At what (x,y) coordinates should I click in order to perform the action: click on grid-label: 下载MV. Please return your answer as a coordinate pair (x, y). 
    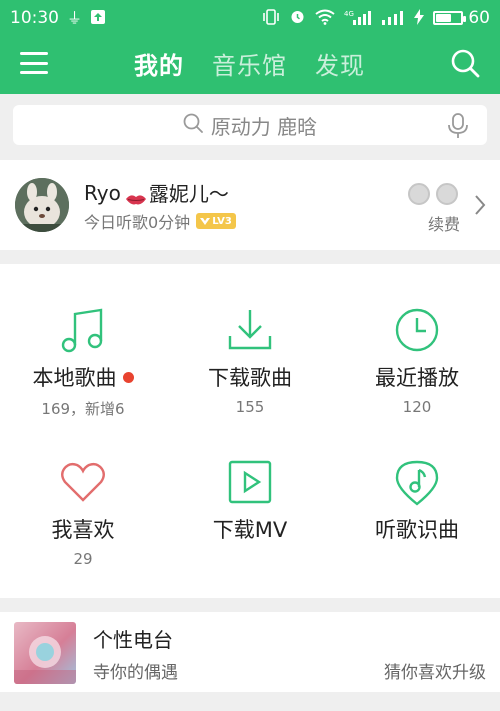
    Looking at the image, I should click on (250, 530).